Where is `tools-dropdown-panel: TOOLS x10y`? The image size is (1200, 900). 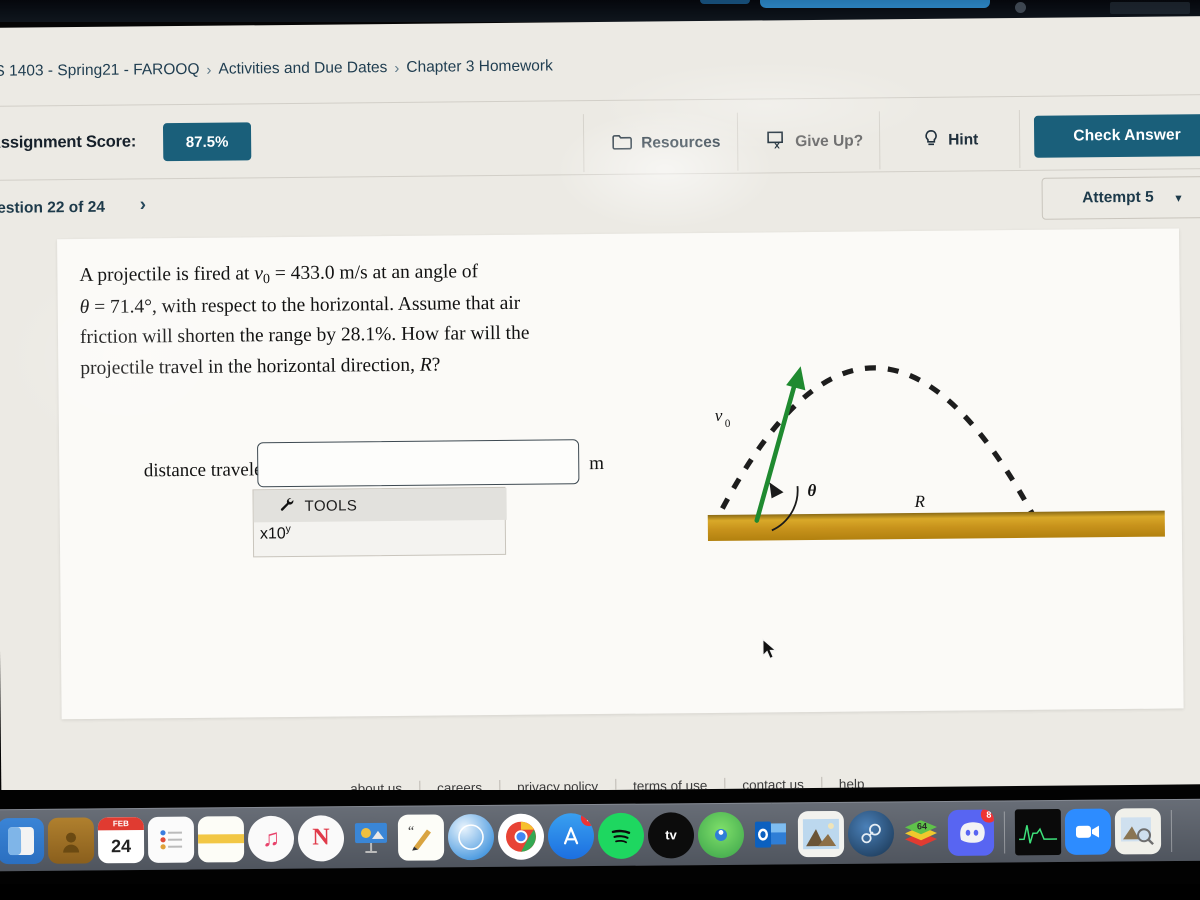 tools-dropdown-panel: TOOLS x10y is located at coordinates (379, 522).